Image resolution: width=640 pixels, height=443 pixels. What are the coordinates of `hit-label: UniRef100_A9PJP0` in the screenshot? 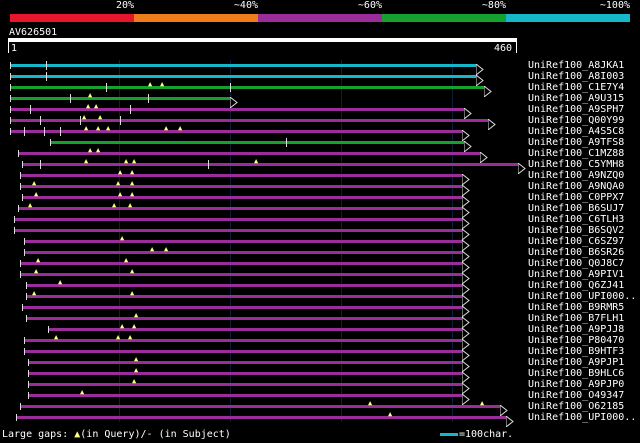 It's located at (576, 384).